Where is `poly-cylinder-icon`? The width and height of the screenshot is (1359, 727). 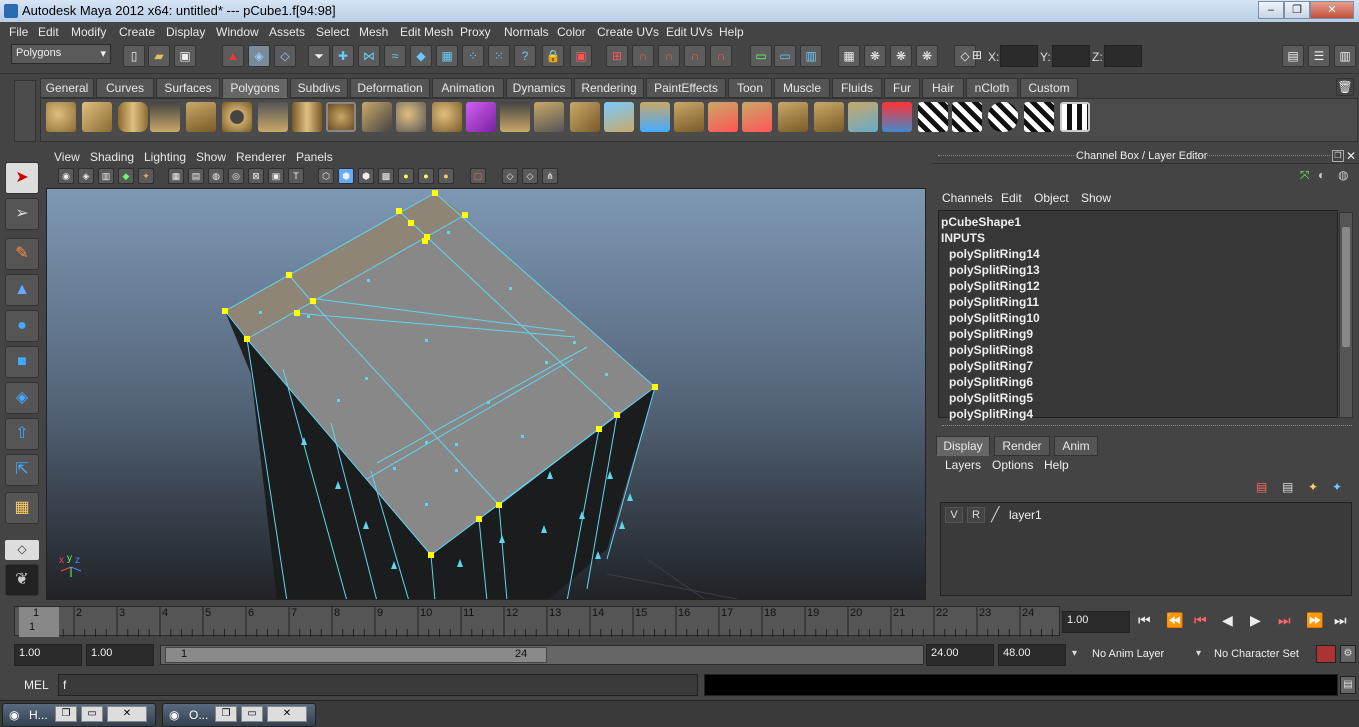
poly-cylinder-icon is located at coordinates (133, 117).